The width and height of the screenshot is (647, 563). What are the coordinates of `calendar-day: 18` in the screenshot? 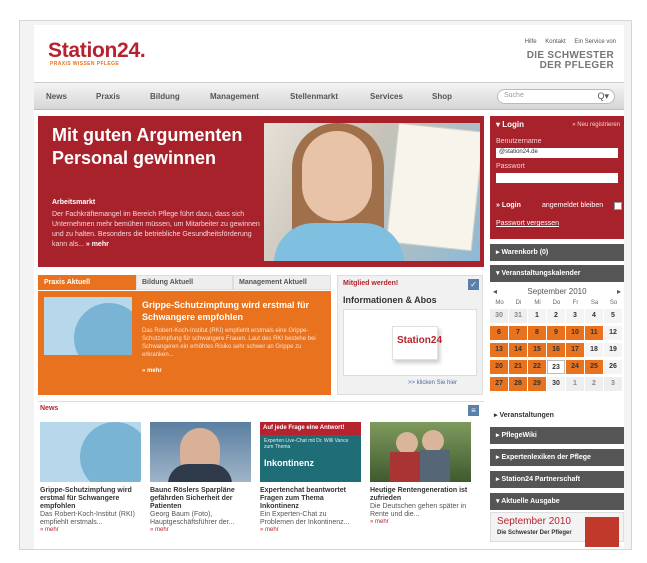 It's located at (594, 350).